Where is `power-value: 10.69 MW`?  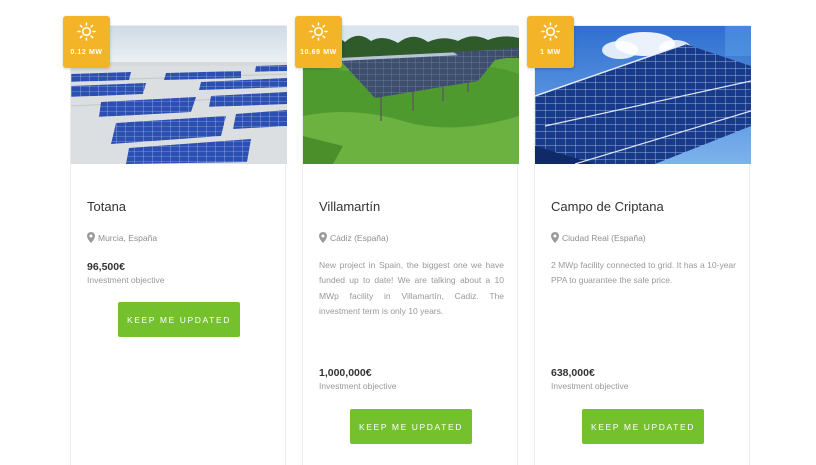 power-value: 10.69 MW is located at coordinates (318, 52).